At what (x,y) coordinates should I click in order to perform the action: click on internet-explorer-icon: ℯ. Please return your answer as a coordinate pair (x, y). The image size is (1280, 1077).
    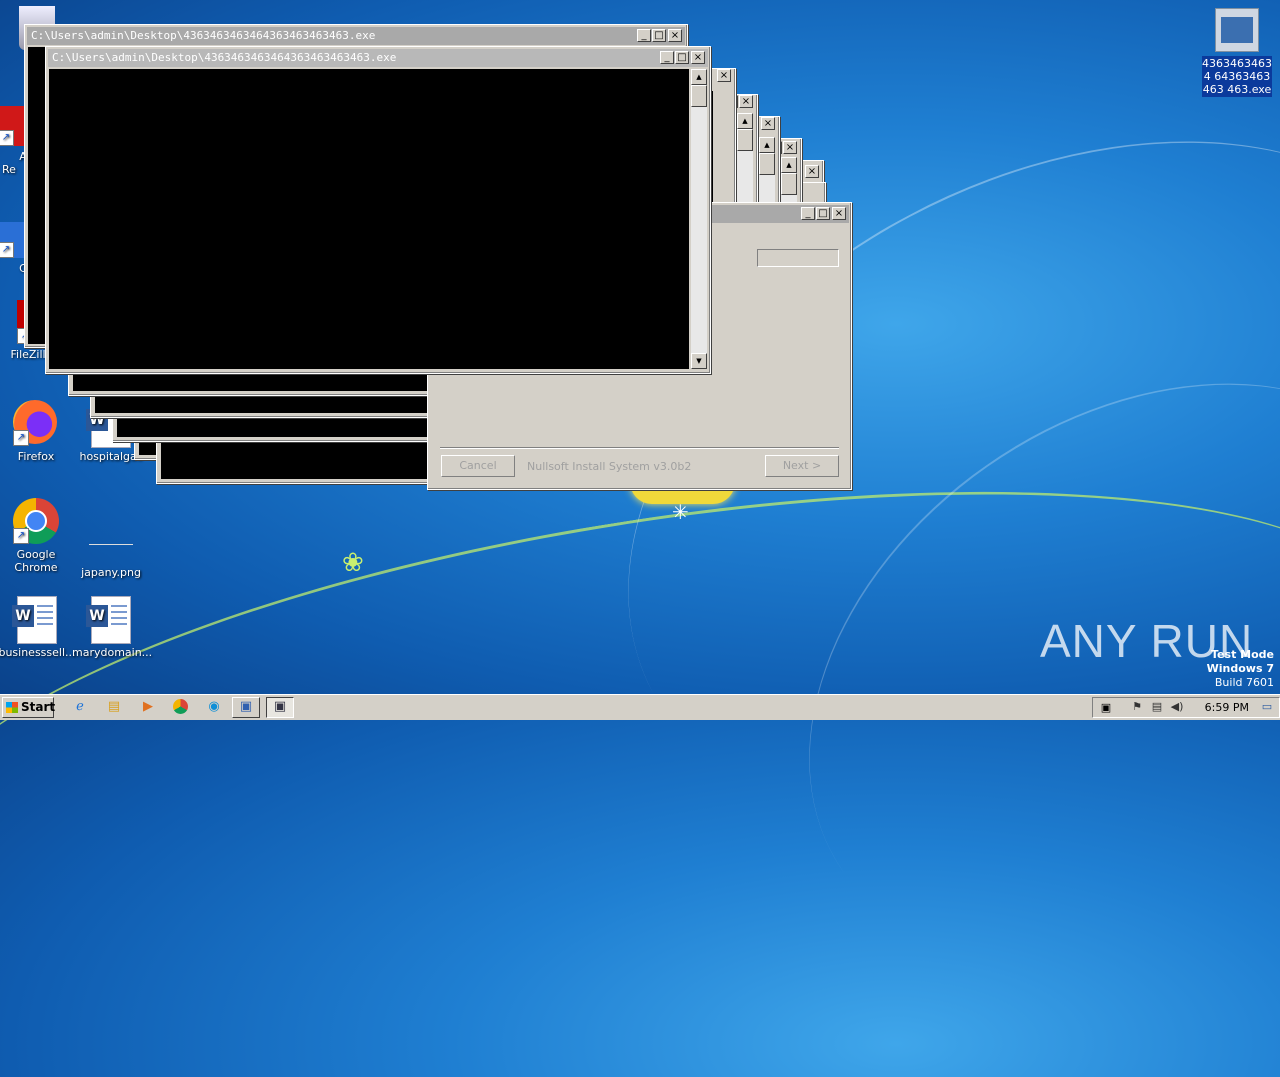
    Looking at the image, I should click on (80, 707).